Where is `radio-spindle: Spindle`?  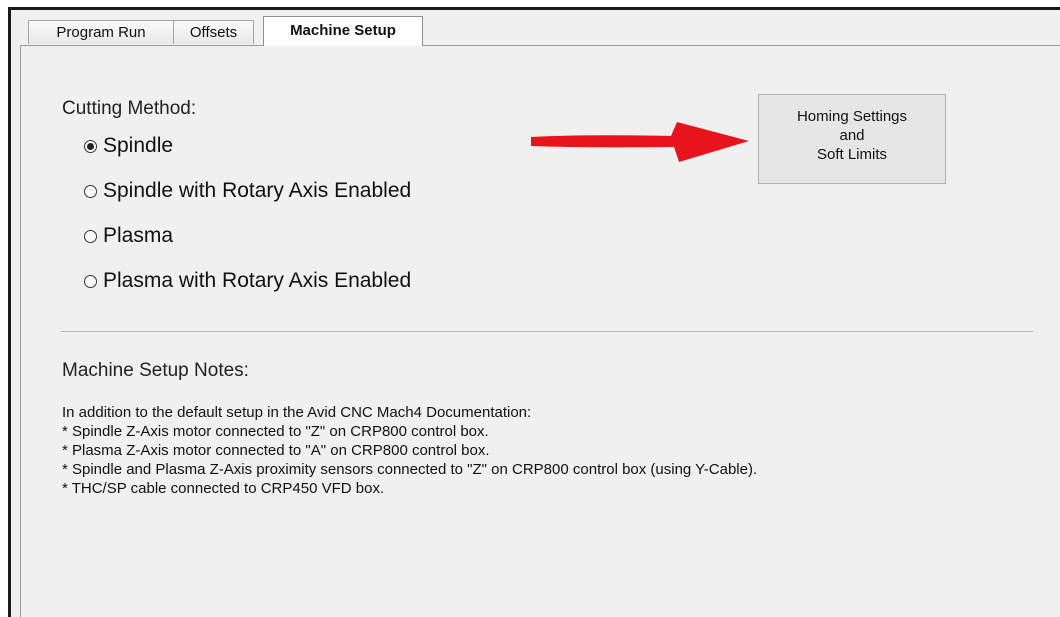
radio-spindle: Spindle is located at coordinates (128, 146).